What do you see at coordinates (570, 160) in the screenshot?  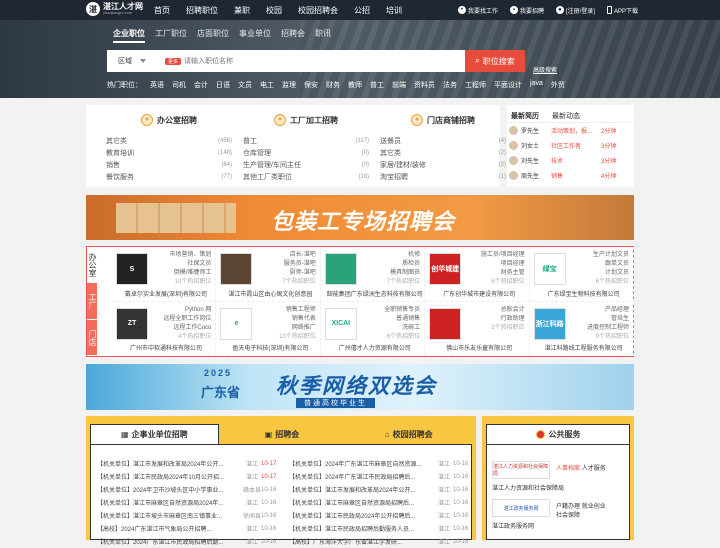 I see `resume-row: 刘先生 技术 3分钟` at bounding box center [570, 160].